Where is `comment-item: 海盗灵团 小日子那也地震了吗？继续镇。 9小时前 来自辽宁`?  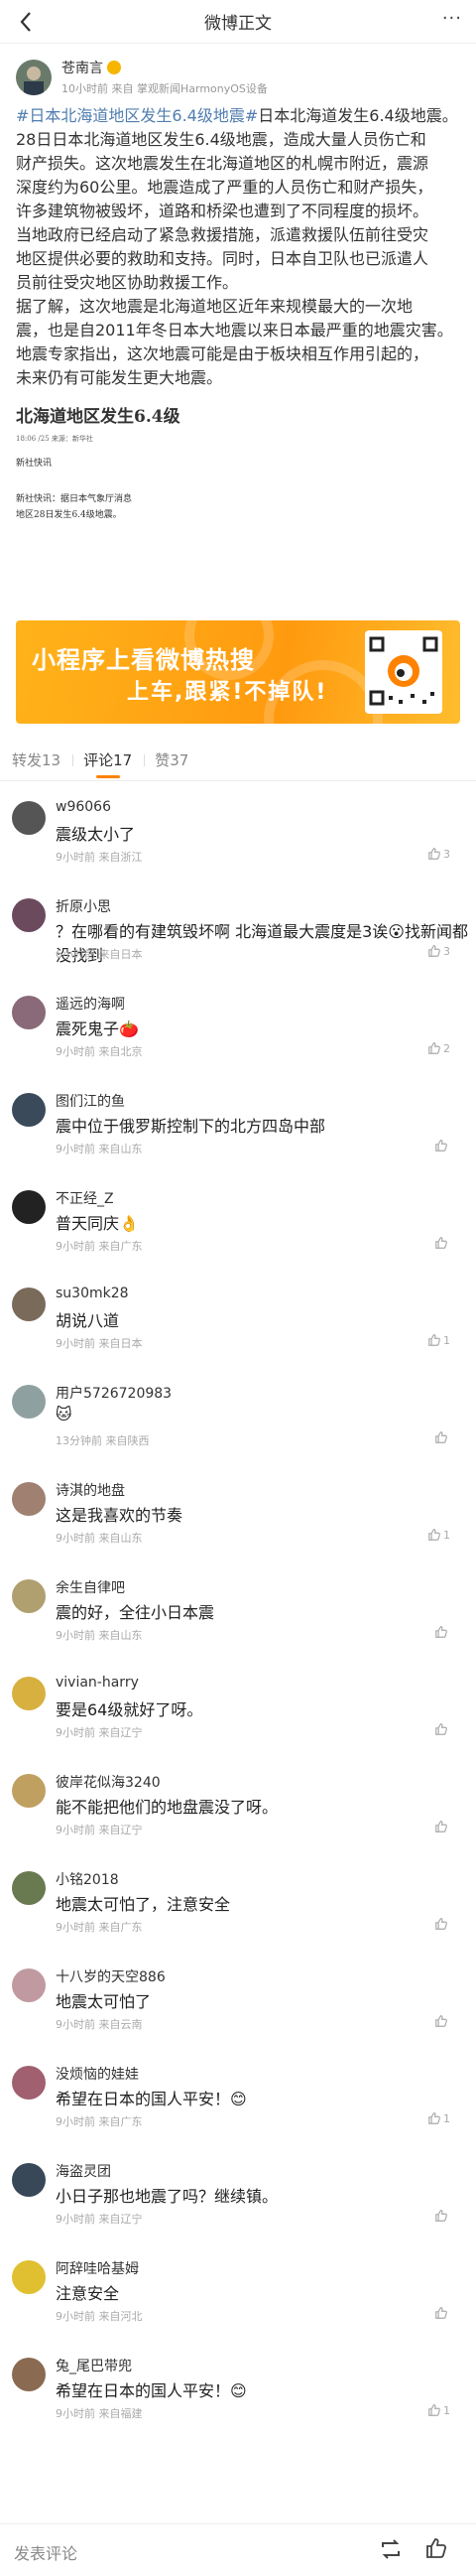 comment-item: 海盗灵团 小日子那也地震了吗？继续镇。 9小时前 来自辽宁 is located at coordinates (238, 2191).